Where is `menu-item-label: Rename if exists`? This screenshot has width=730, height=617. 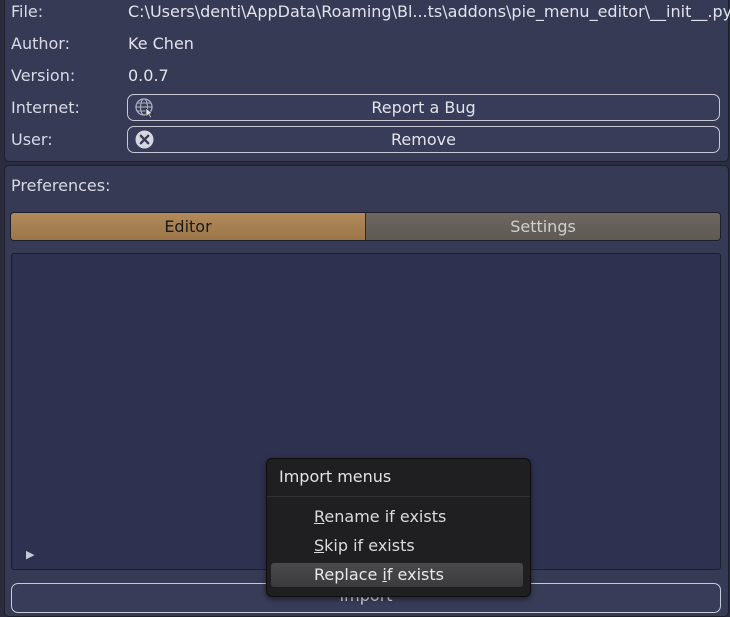
menu-item-label: Rename if exists is located at coordinates (380, 516).